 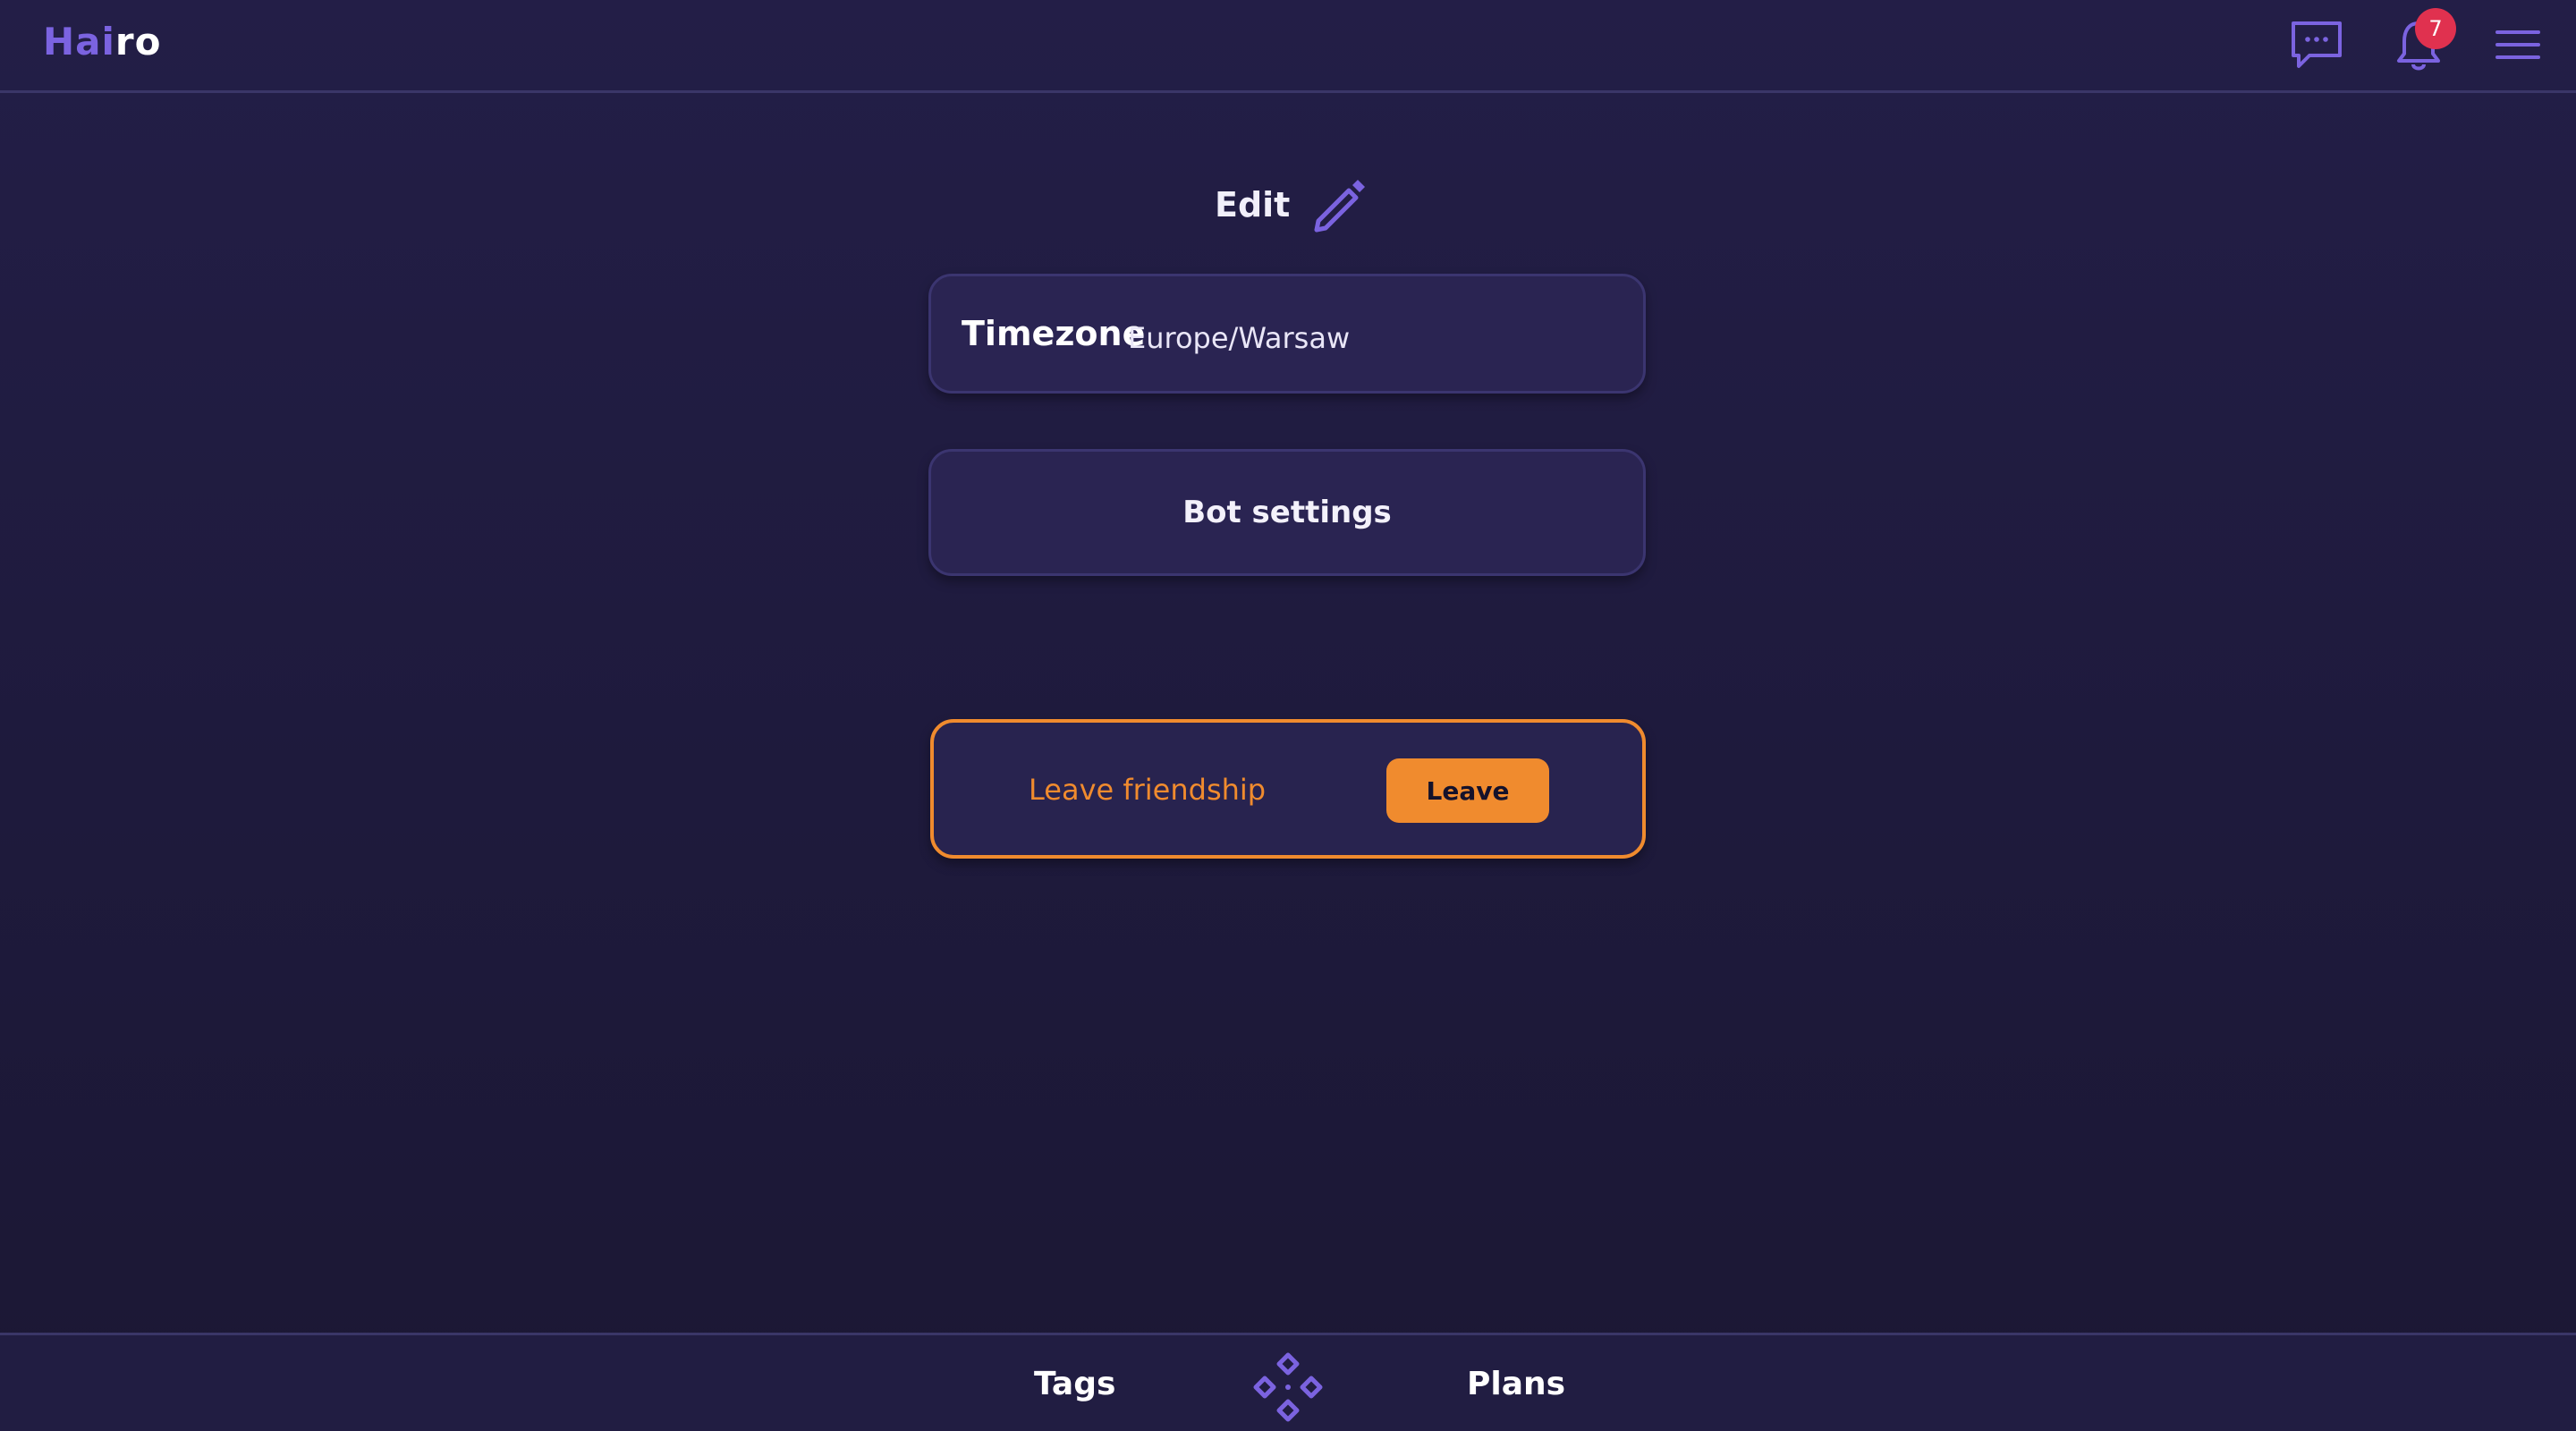 I want to click on logo-part-1: Hai, so click(x=79, y=42).